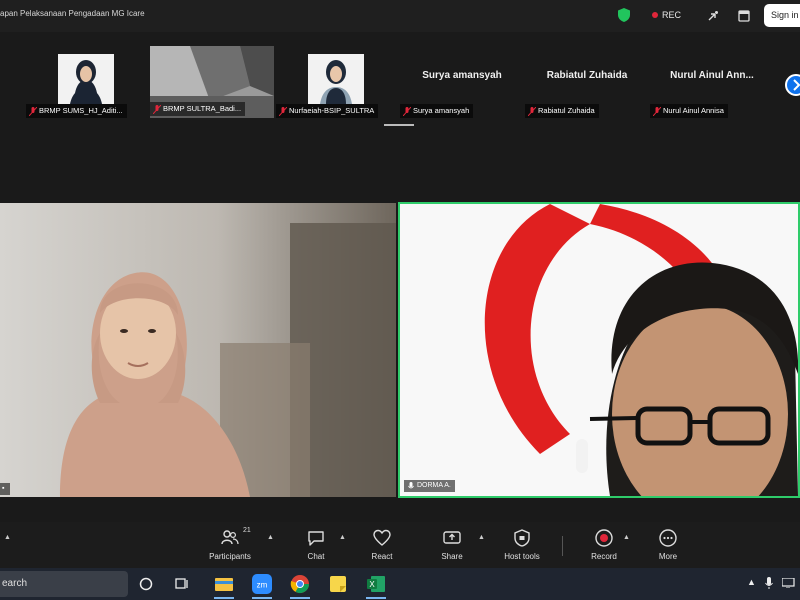  Describe the element at coordinates (270, 537) in the screenshot. I see `participants-caret-icon: ▲` at that location.